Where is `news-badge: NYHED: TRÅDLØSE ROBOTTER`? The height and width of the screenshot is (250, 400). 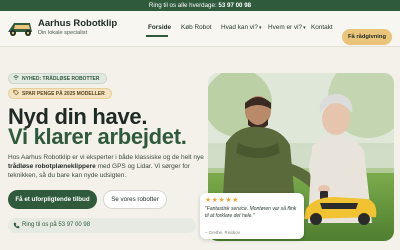 news-badge: NYHED: TRÅDLØSE ROBOTTER is located at coordinates (57, 78).